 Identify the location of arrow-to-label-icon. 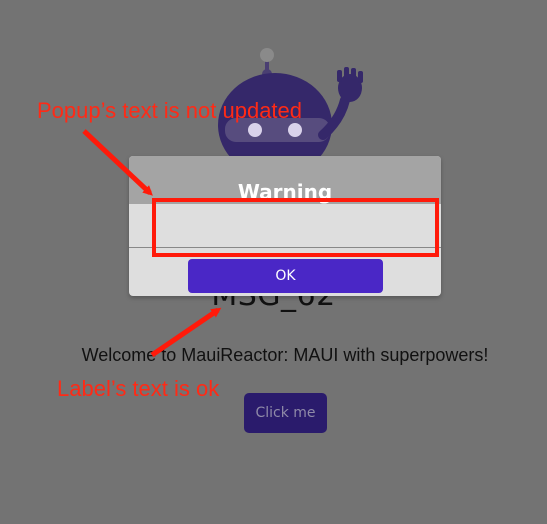
(186, 332).